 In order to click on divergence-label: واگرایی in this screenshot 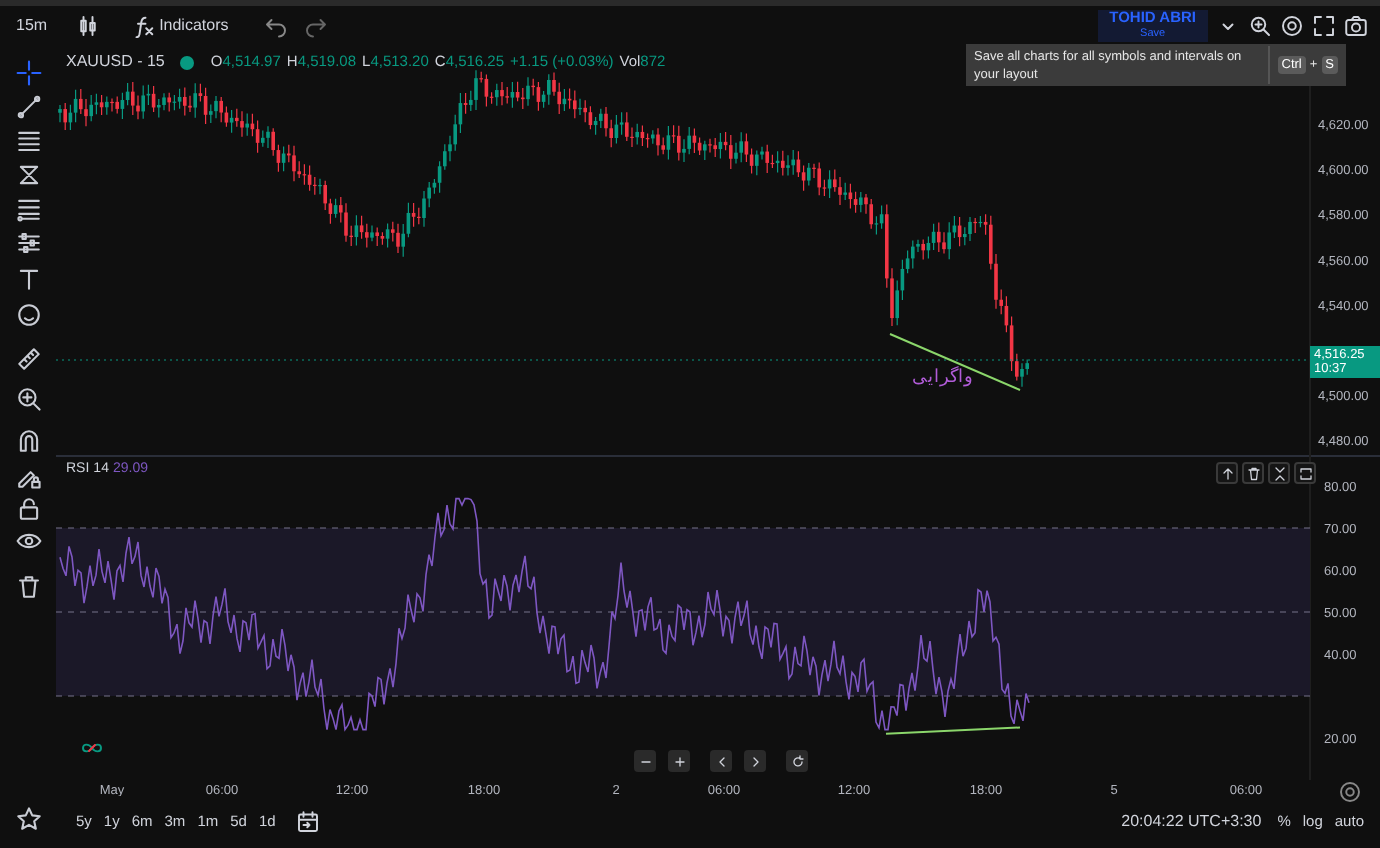, I will do `click(942, 377)`.